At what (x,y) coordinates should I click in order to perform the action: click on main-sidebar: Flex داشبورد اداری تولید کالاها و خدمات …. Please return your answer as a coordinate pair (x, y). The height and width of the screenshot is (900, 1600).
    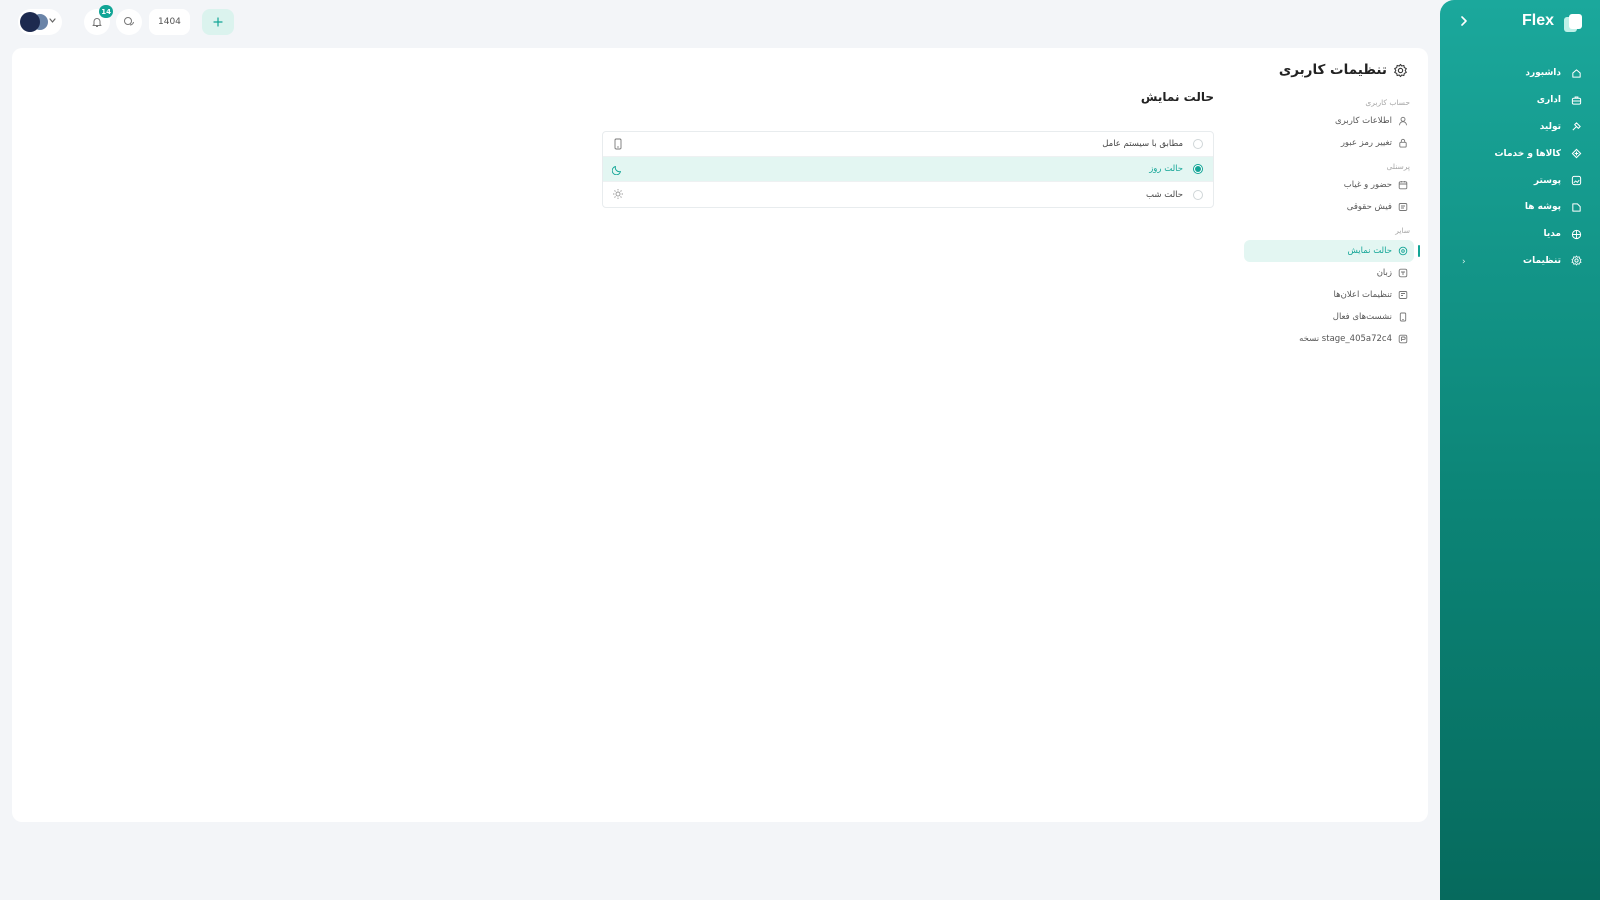
    Looking at the image, I should click on (1520, 450).